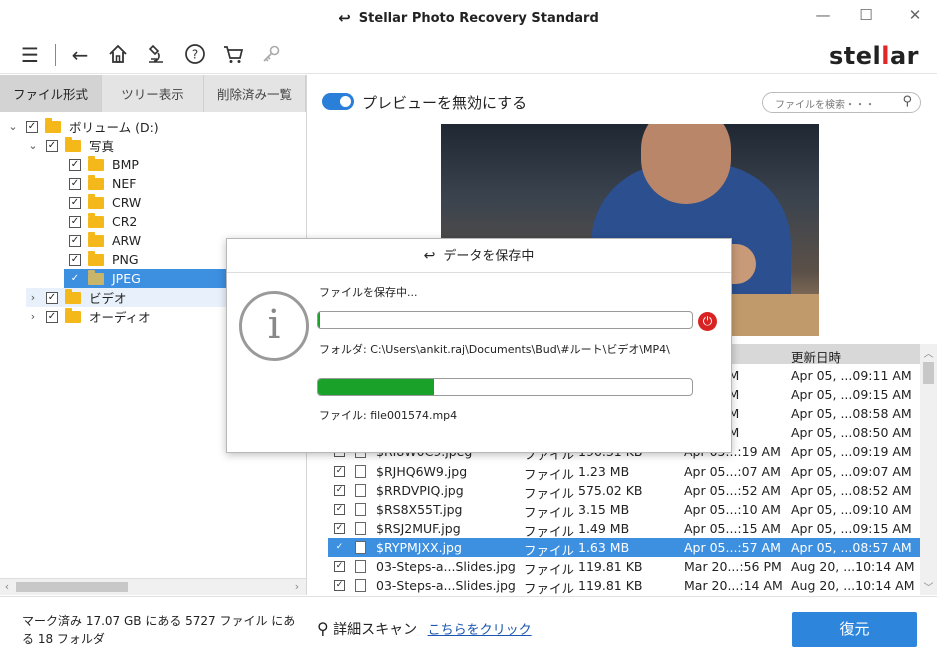  What do you see at coordinates (885, 56) in the screenshot?
I see `brand-accent: l` at bounding box center [885, 56].